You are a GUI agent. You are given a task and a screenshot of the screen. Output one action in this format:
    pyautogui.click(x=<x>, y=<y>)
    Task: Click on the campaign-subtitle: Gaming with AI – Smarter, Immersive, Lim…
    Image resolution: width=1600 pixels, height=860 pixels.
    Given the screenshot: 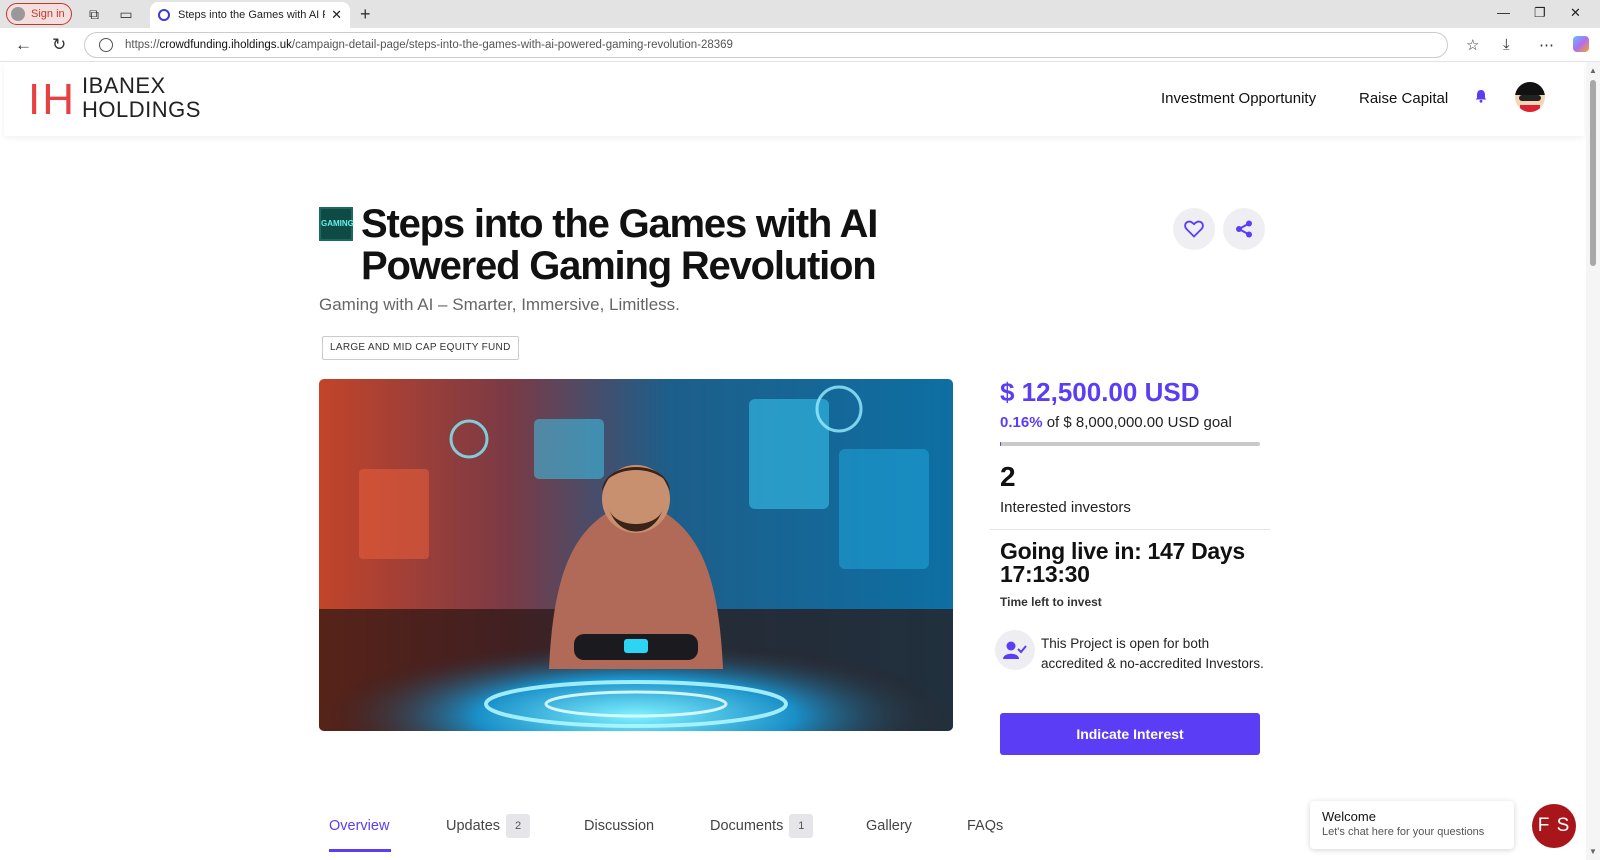 What is the action you would take?
    pyautogui.click(x=499, y=304)
    